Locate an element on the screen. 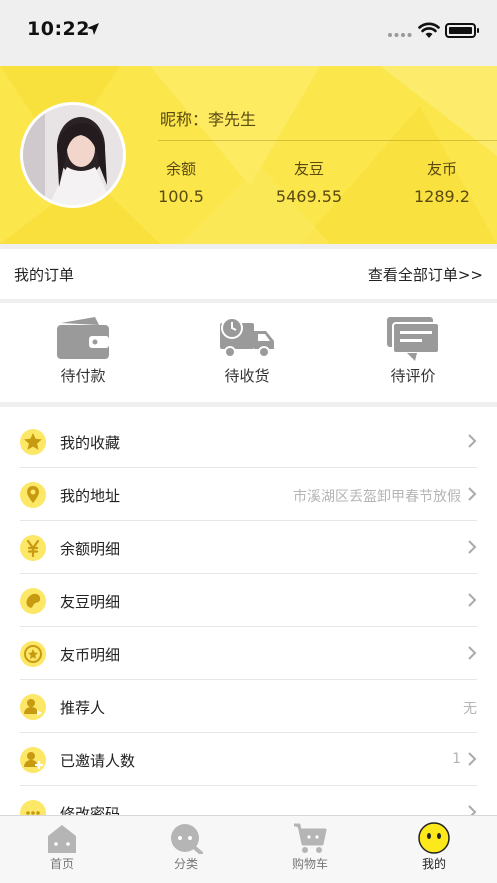 This screenshot has height=883, width=497. order-pending-review-label: 待评价 is located at coordinates (413, 376).